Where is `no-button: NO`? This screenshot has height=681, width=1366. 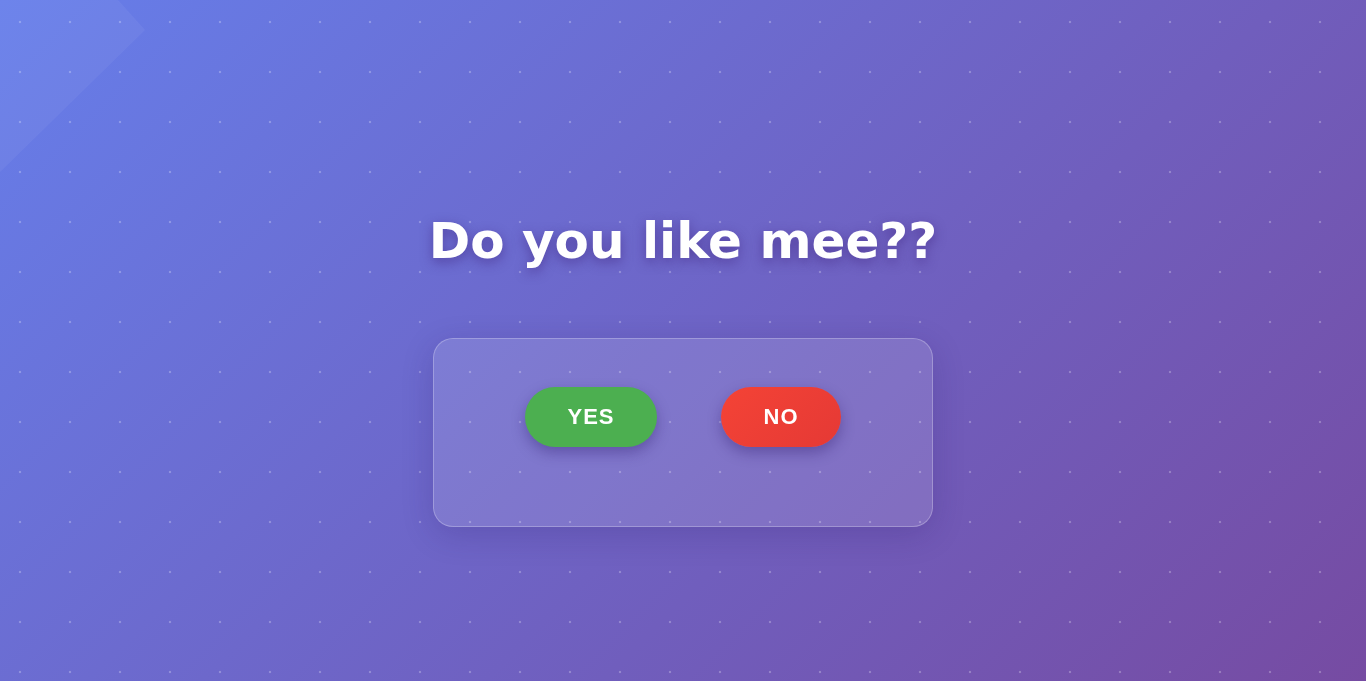
no-button: NO is located at coordinates (781, 417).